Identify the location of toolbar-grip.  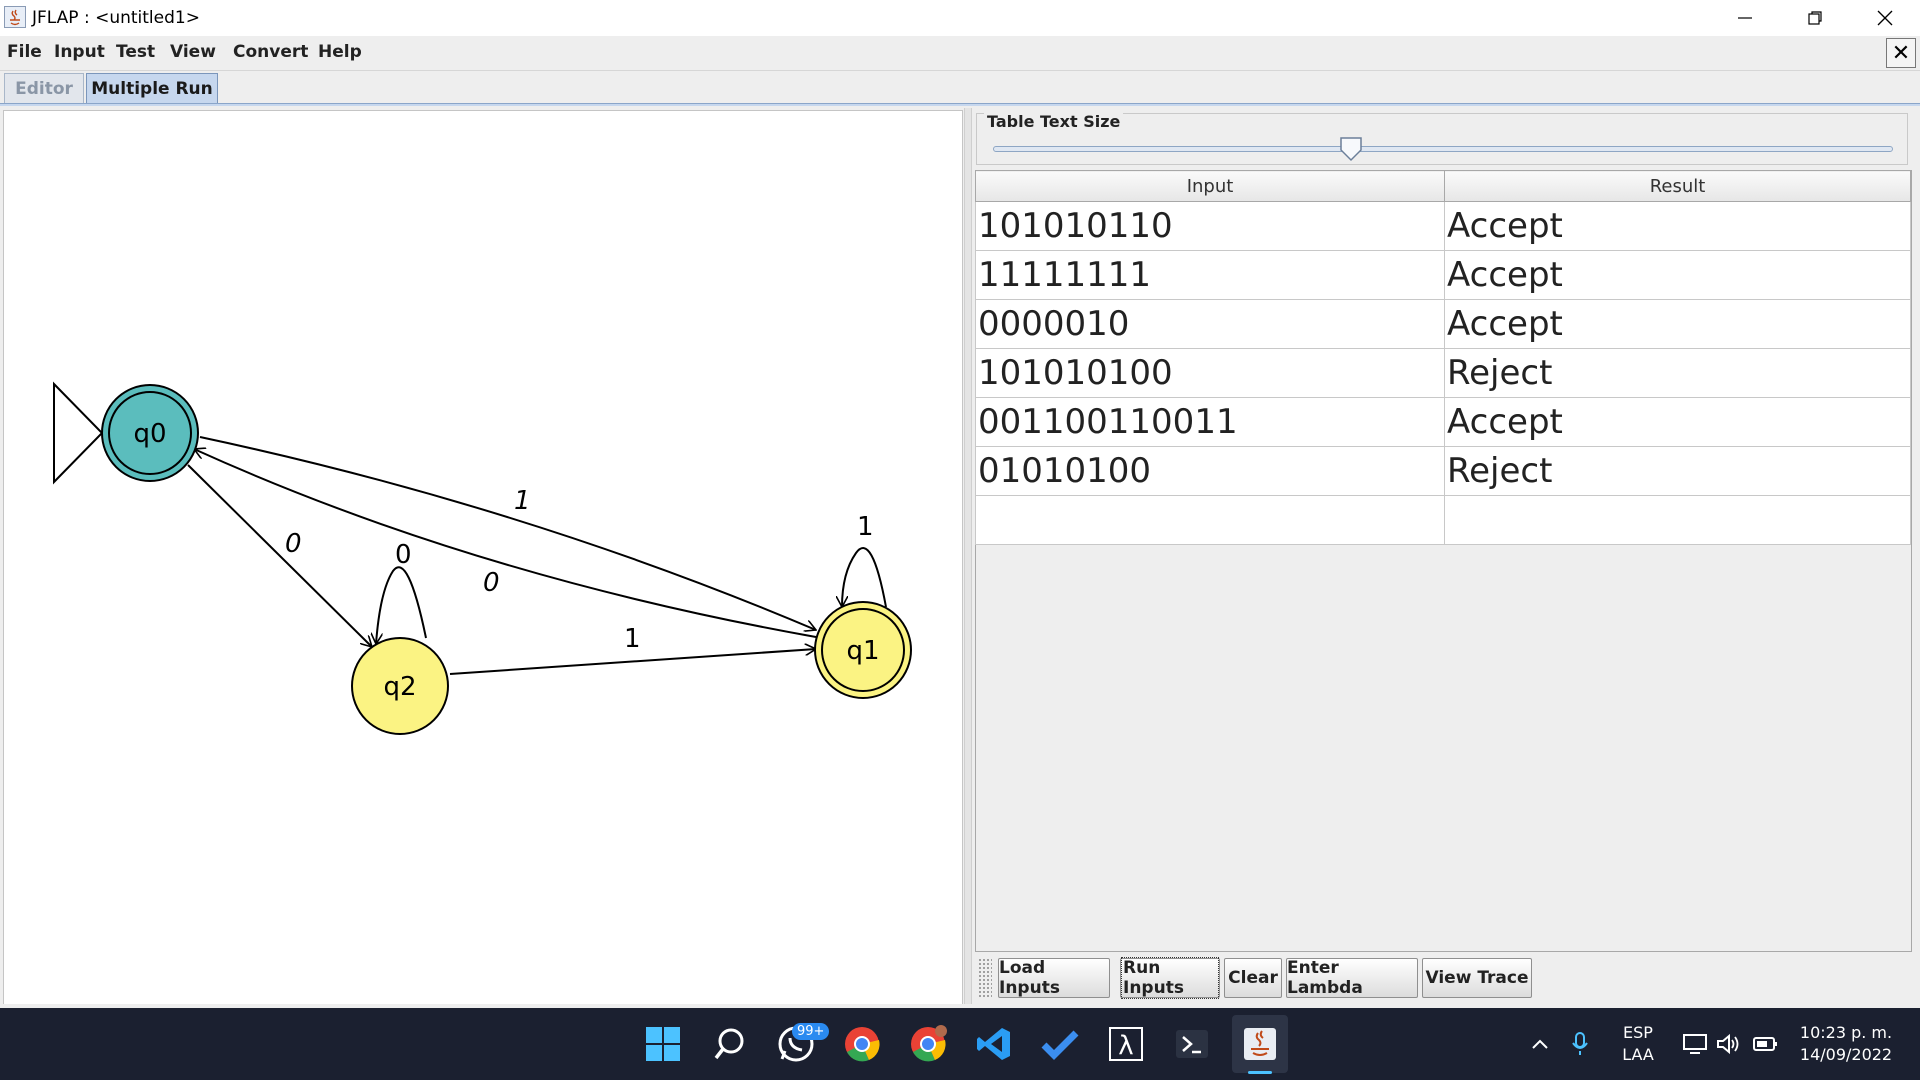
(985, 978).